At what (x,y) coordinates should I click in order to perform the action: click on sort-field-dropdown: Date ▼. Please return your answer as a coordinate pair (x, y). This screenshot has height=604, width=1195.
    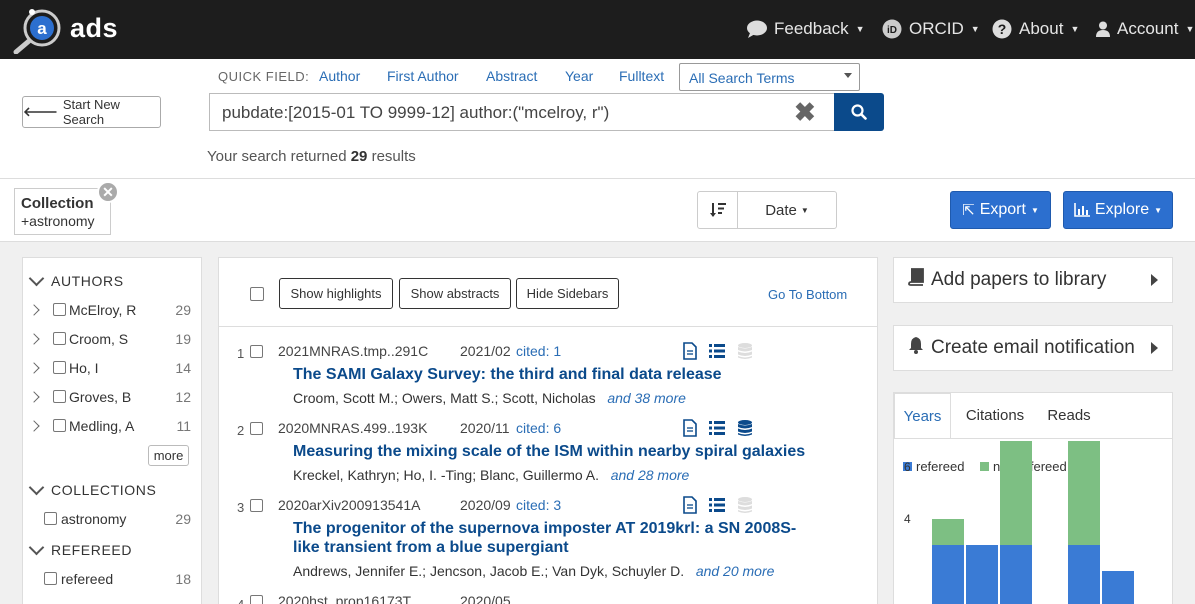
    Looking at the image, I should click on (787, 210).